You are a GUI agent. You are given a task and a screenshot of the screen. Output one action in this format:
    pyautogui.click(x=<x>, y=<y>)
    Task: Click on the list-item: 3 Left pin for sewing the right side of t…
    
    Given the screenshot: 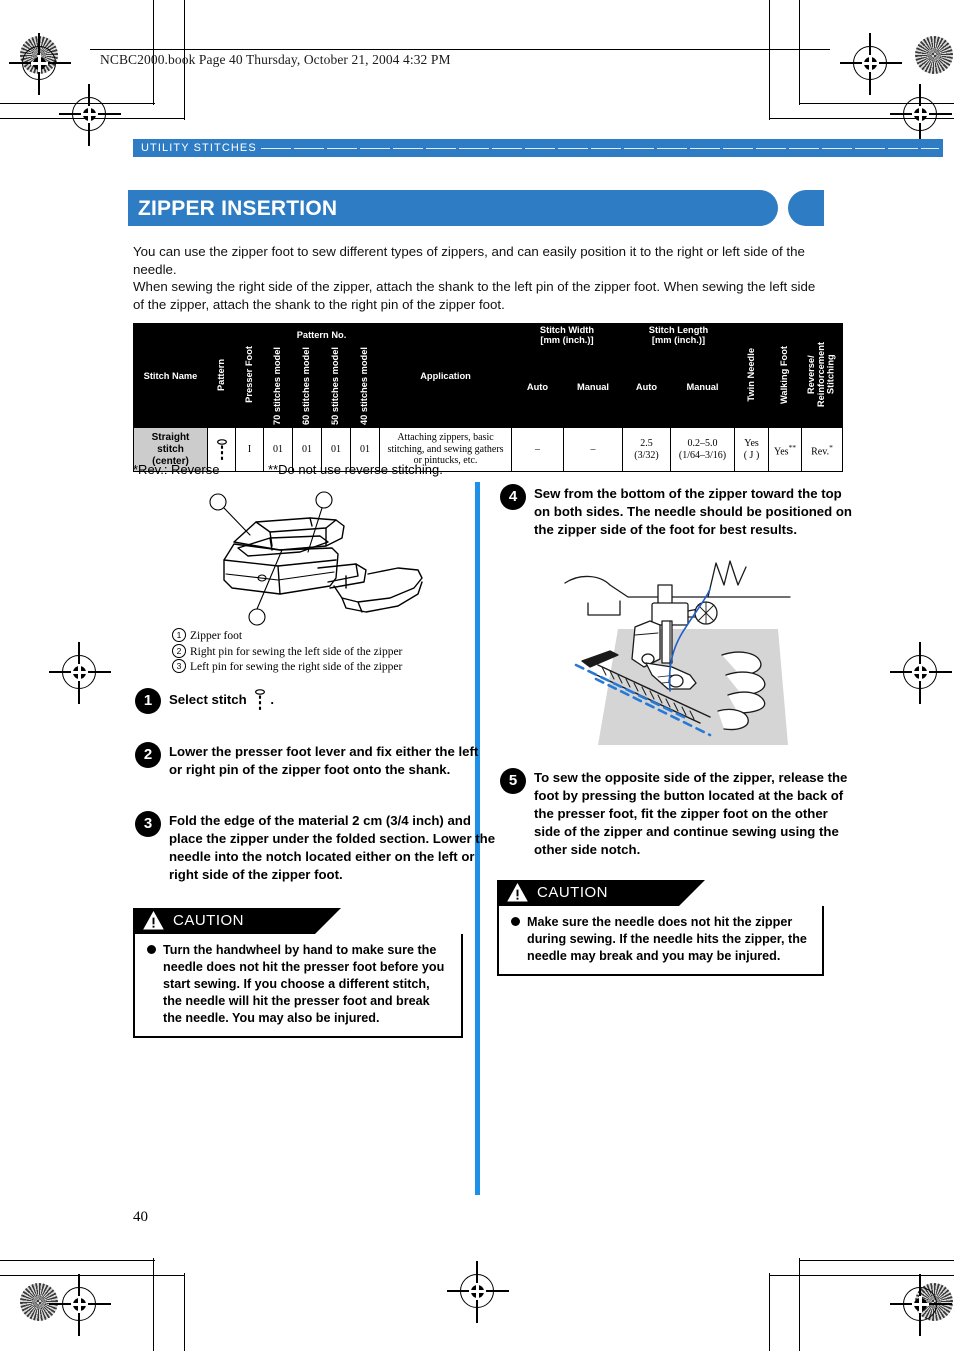 What is the action you would take?
    pyautogui.click(x=287, y=667)
    